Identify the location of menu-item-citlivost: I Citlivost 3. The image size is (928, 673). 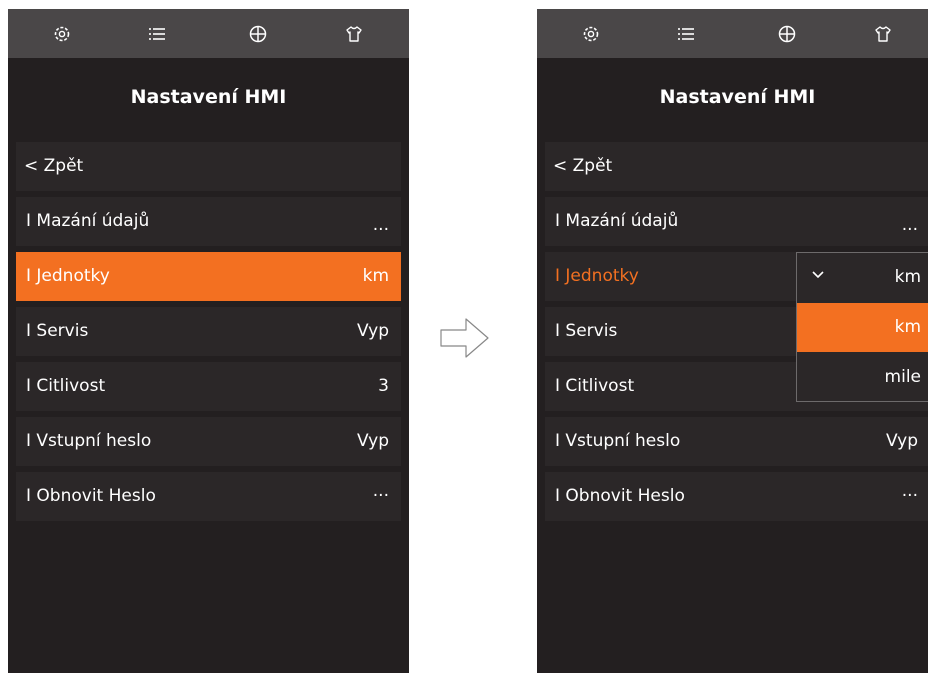
(208, 386).